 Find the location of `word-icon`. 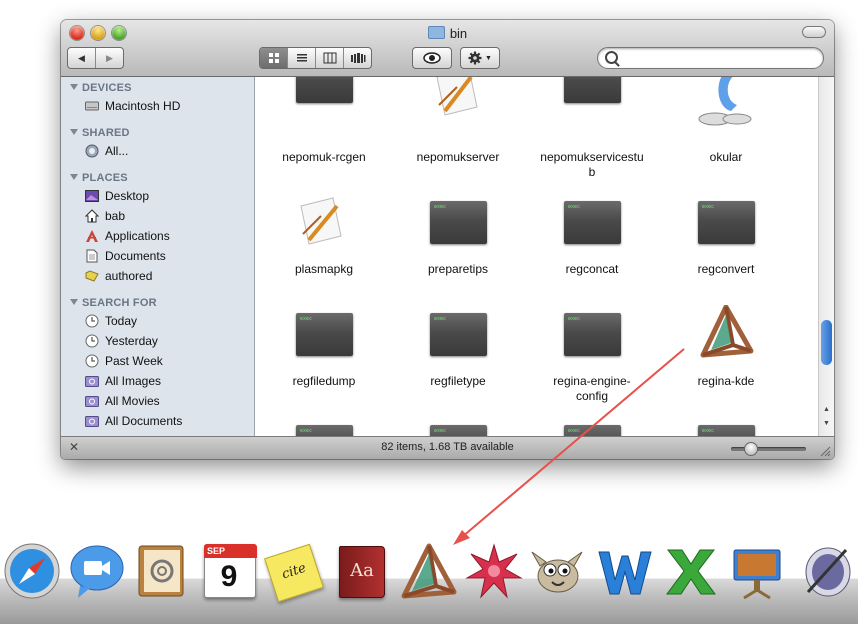

word-icon is located at coordinates (625, 571).